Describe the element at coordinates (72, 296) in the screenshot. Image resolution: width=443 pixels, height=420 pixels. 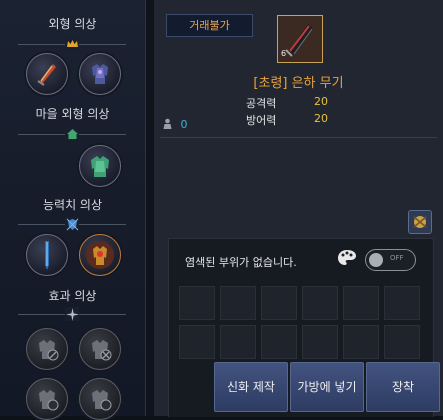
I see `section-title-effect: 효과 의상` at that location.